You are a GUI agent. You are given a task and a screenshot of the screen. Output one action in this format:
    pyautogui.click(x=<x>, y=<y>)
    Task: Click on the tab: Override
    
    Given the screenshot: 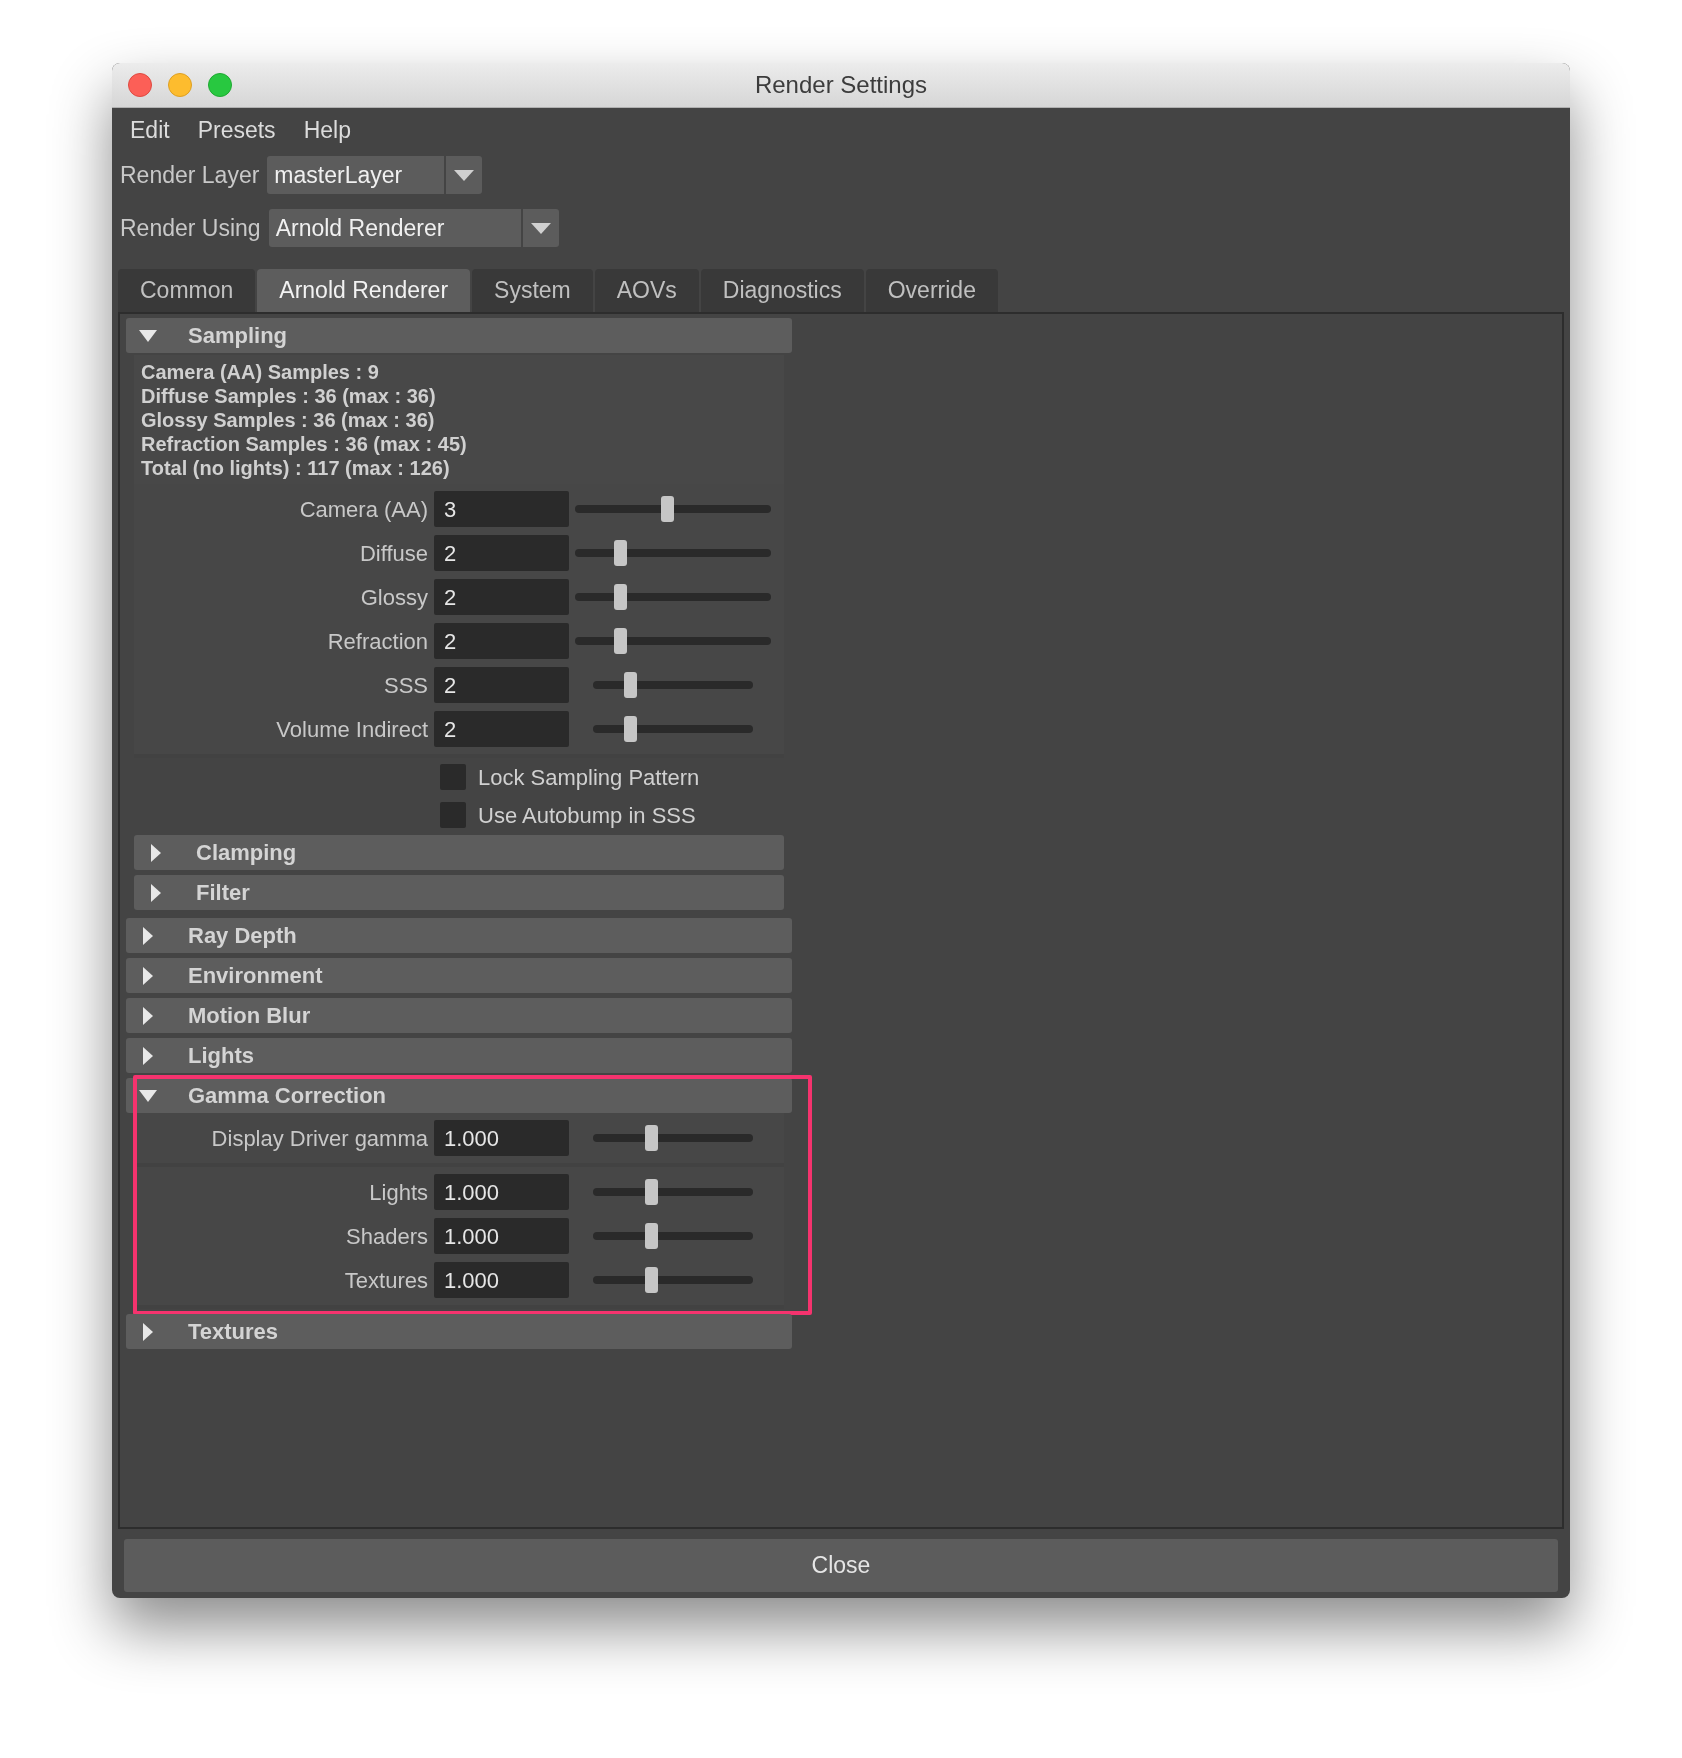 What is the action you would take?
    pyautogui.click(x=931, y=290)
    